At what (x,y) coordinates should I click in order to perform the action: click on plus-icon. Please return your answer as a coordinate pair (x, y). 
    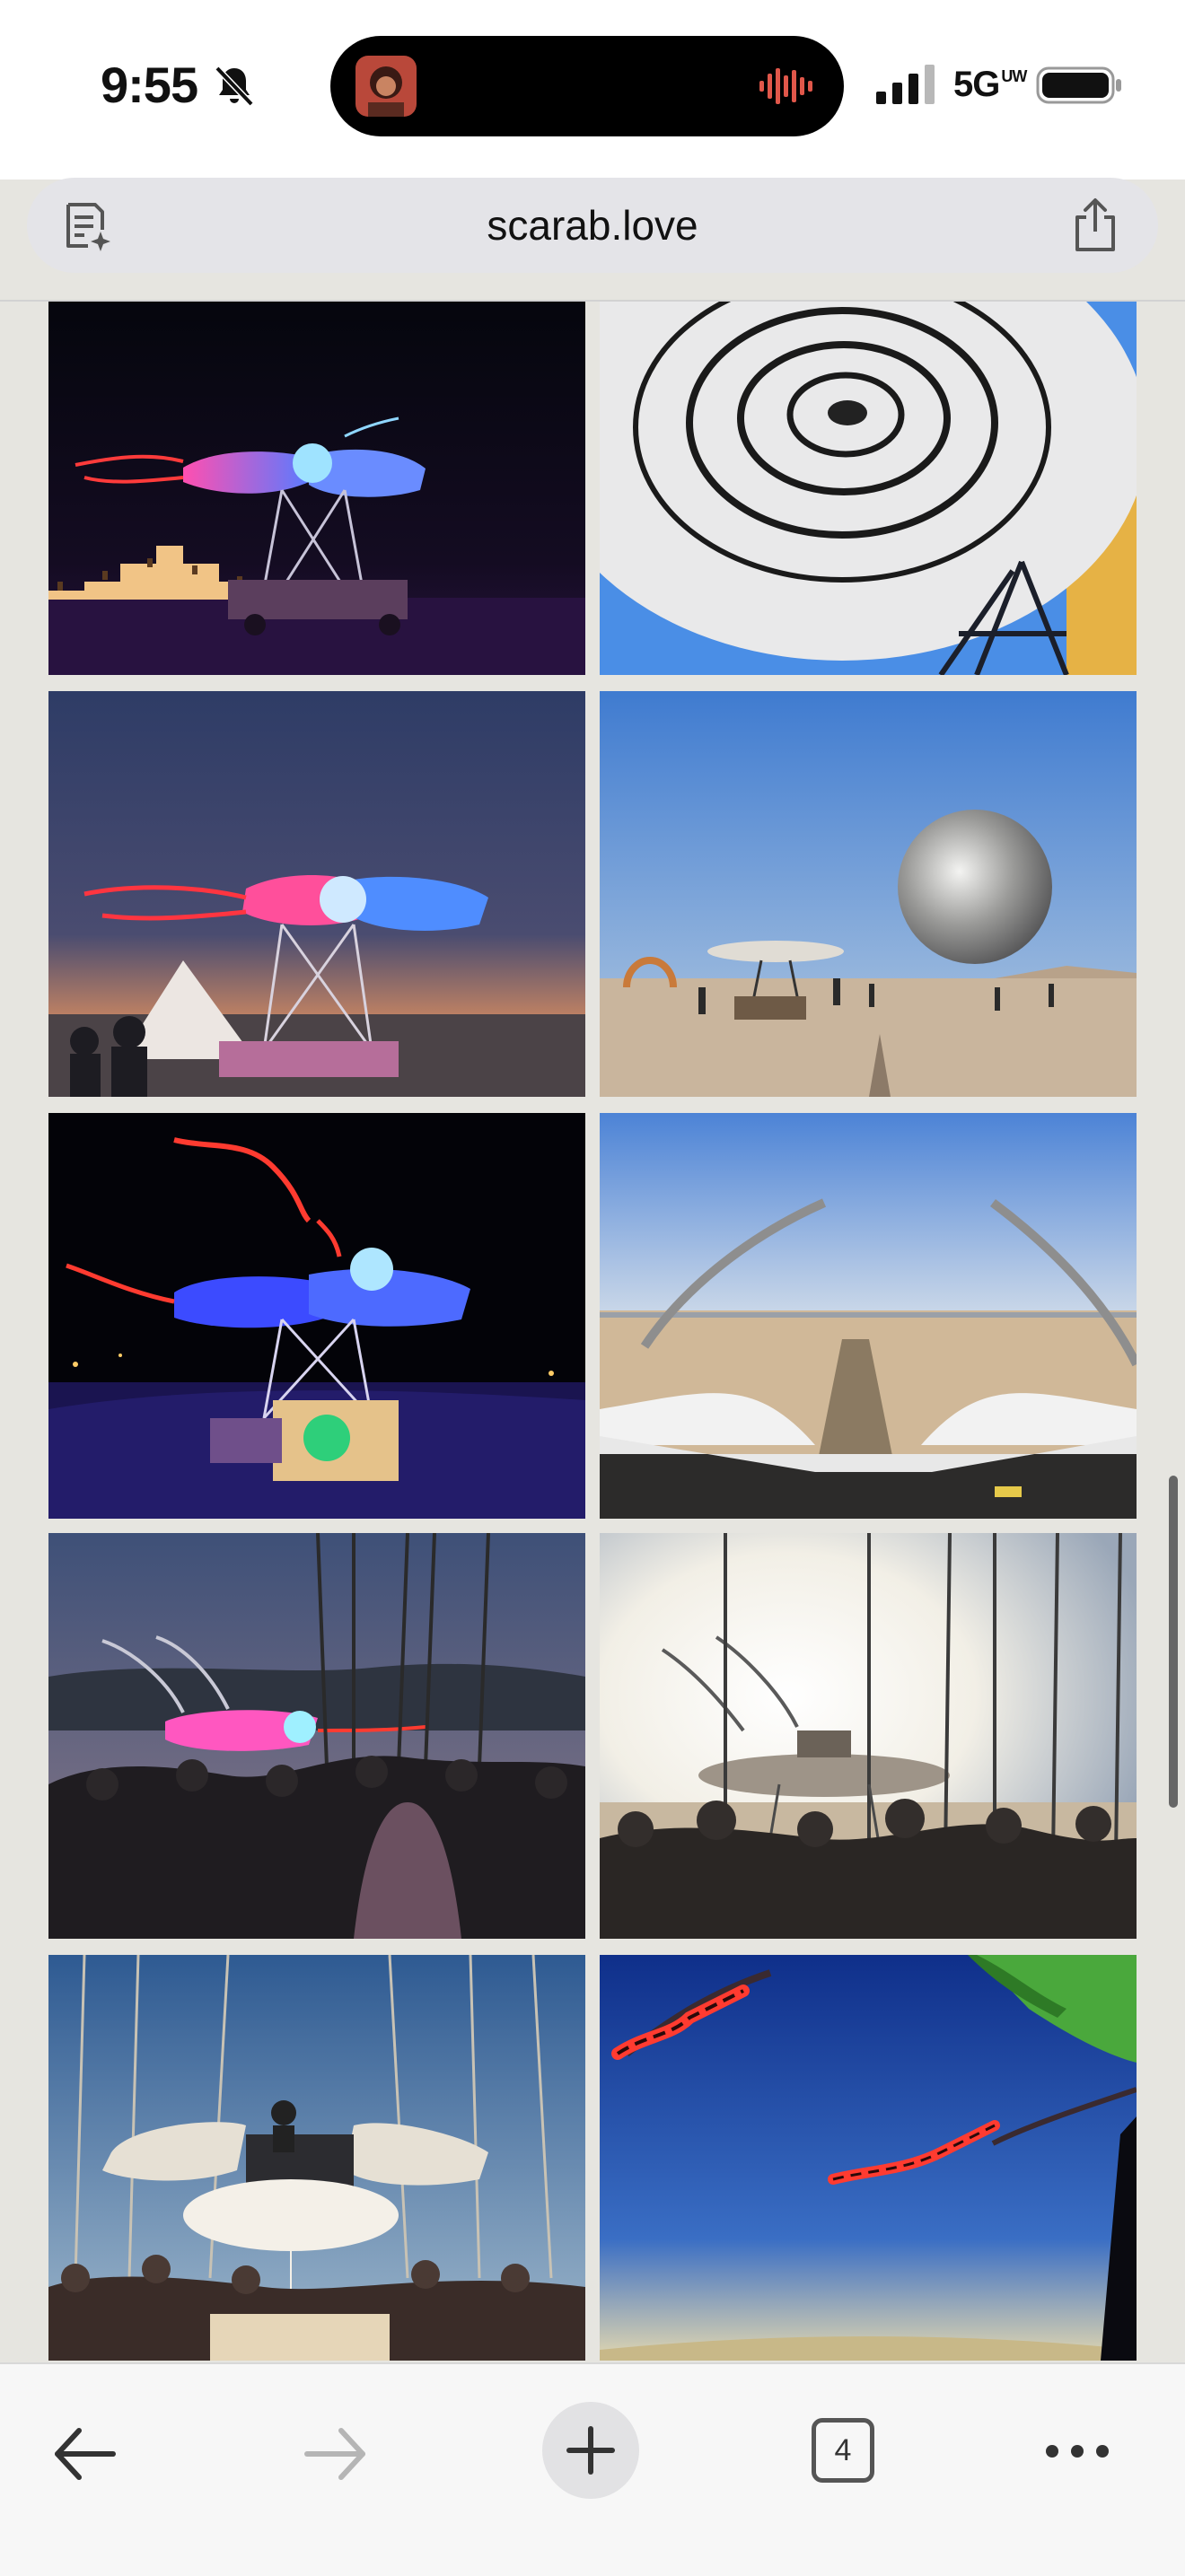
    Looking at the image, I should click on (590, 2450).